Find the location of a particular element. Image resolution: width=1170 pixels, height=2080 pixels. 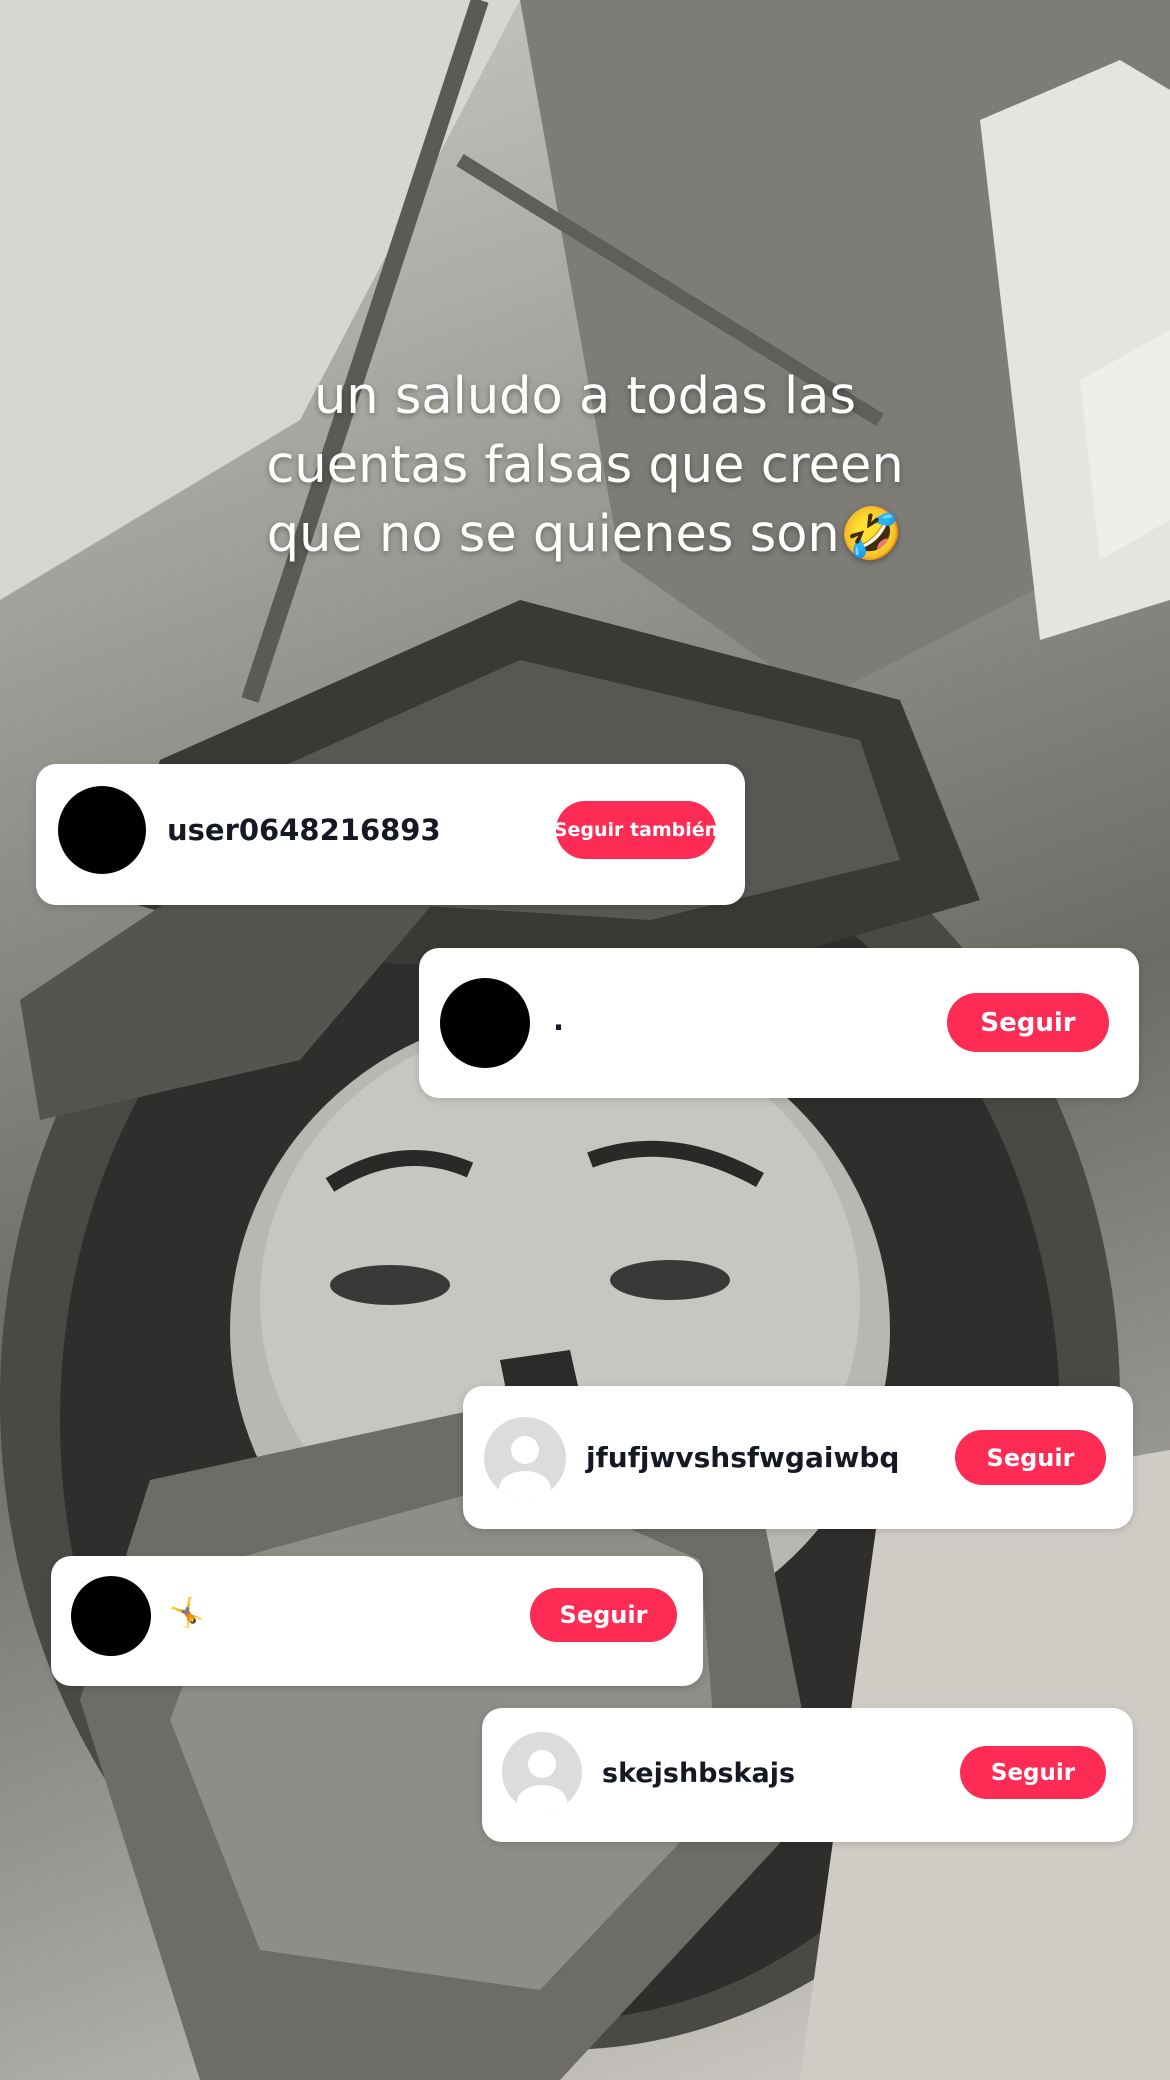

username: . is located at coordinates (558, 1020).